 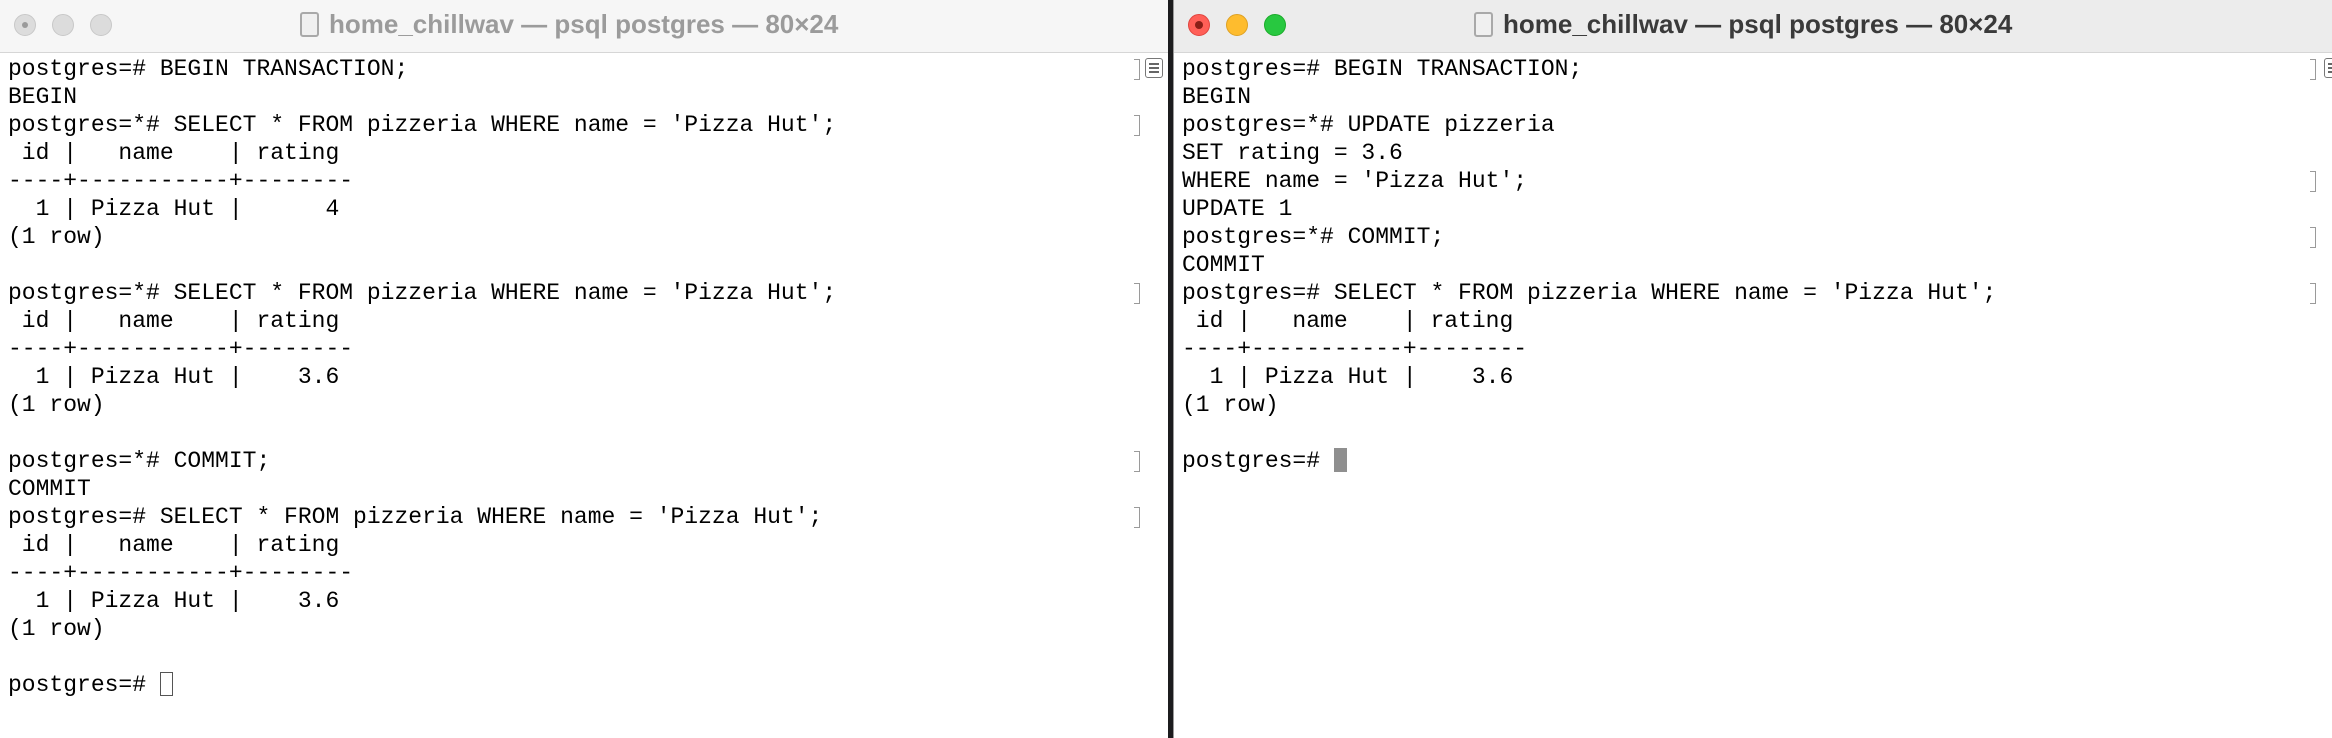 What do you see at coordinates (1292, 153) in the screenshot?
I see `terminal-line: SET rating = 3.6` at bounding box center [1292, 153].